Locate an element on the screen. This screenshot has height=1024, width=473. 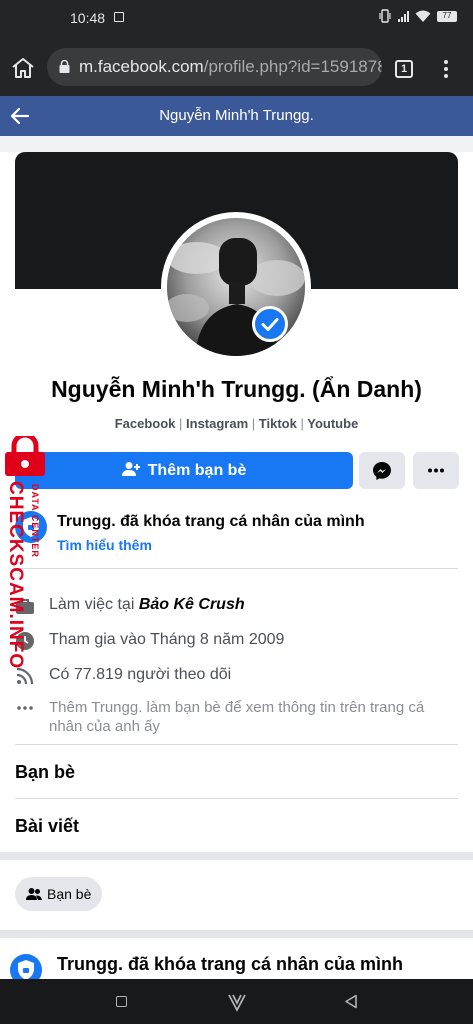
add-friend-icon is located at coordinates (130, 469).